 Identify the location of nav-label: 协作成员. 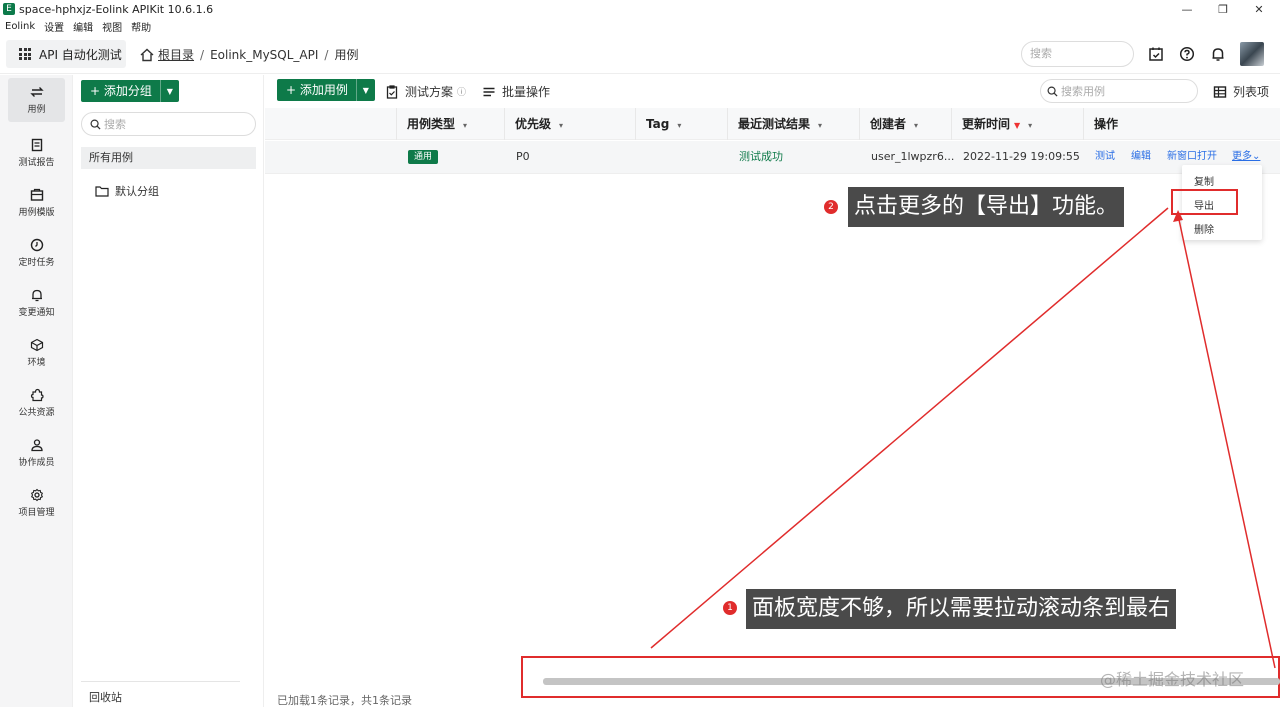
(36, 463).